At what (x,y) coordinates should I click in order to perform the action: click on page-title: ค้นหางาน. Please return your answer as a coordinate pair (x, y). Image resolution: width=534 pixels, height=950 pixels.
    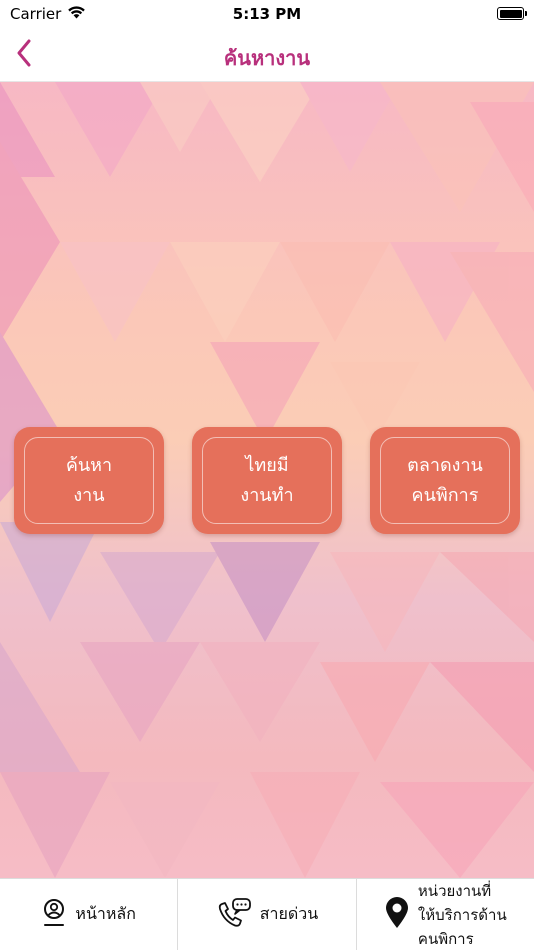
    Looking at the image, I should click on (267, 58).